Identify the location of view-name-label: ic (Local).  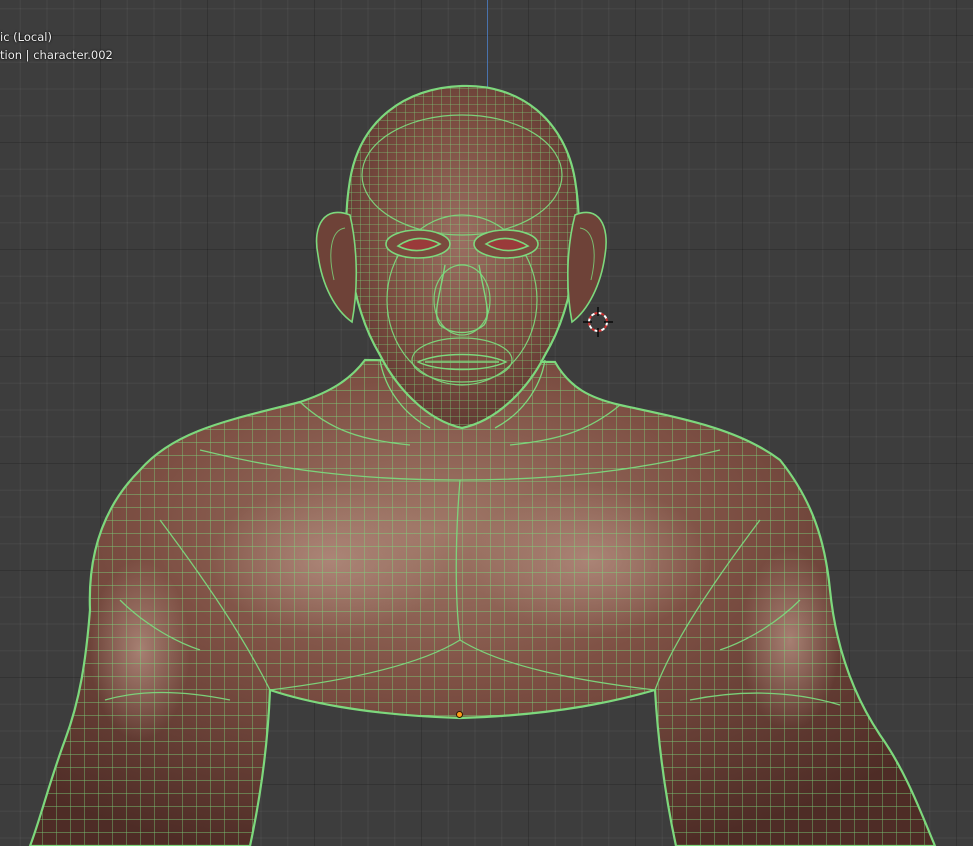
(26, 37).